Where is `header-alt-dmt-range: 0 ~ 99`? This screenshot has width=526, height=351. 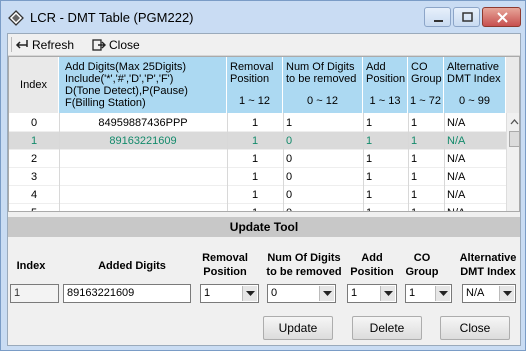
header-alt-dmt-range: 0 ~ 99 is located at coordinates (474, 101).